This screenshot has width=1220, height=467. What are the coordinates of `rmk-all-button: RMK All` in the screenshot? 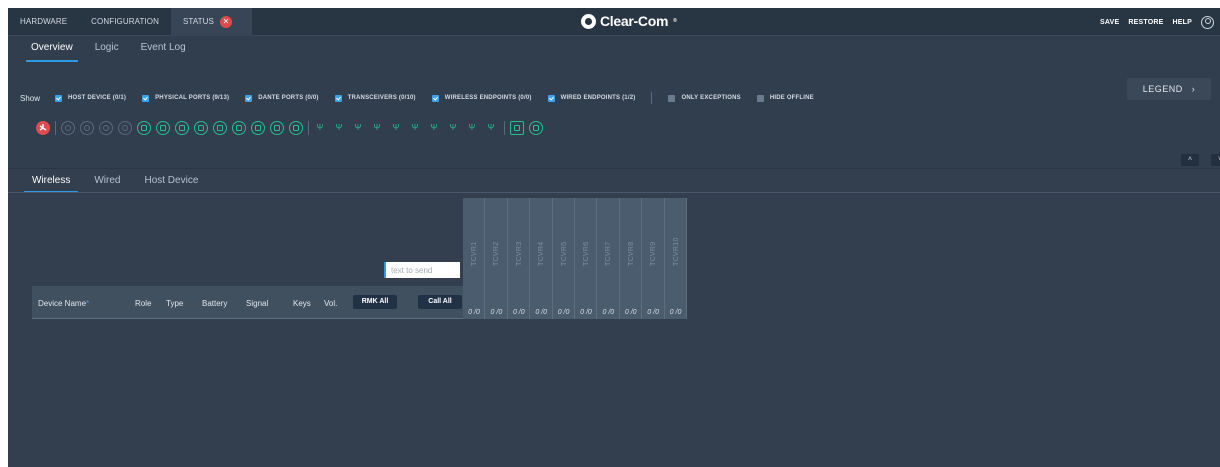 It's located at (375, 302).